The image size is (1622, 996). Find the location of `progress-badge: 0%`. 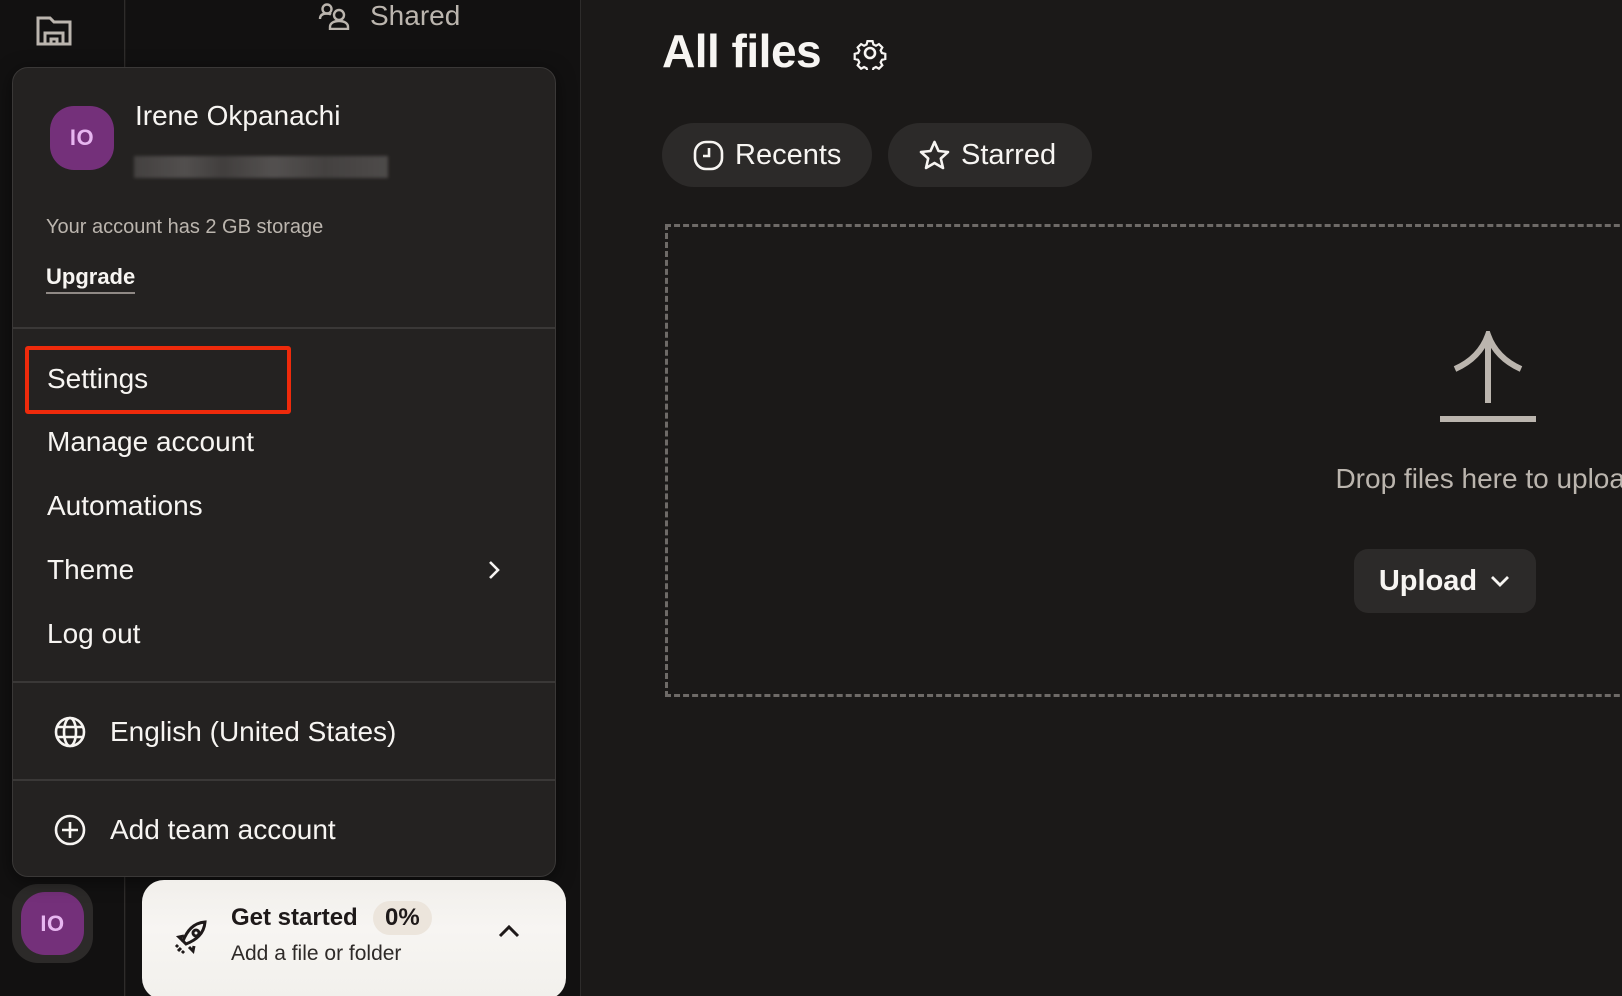

progress-badge: 0% is located at coordinates (402, 918).